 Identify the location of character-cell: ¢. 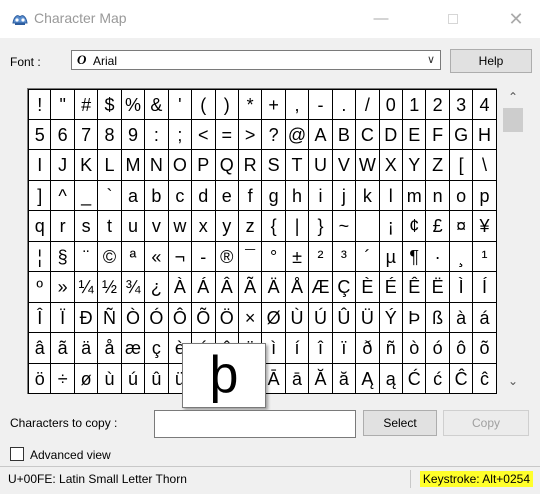
(415, 226).